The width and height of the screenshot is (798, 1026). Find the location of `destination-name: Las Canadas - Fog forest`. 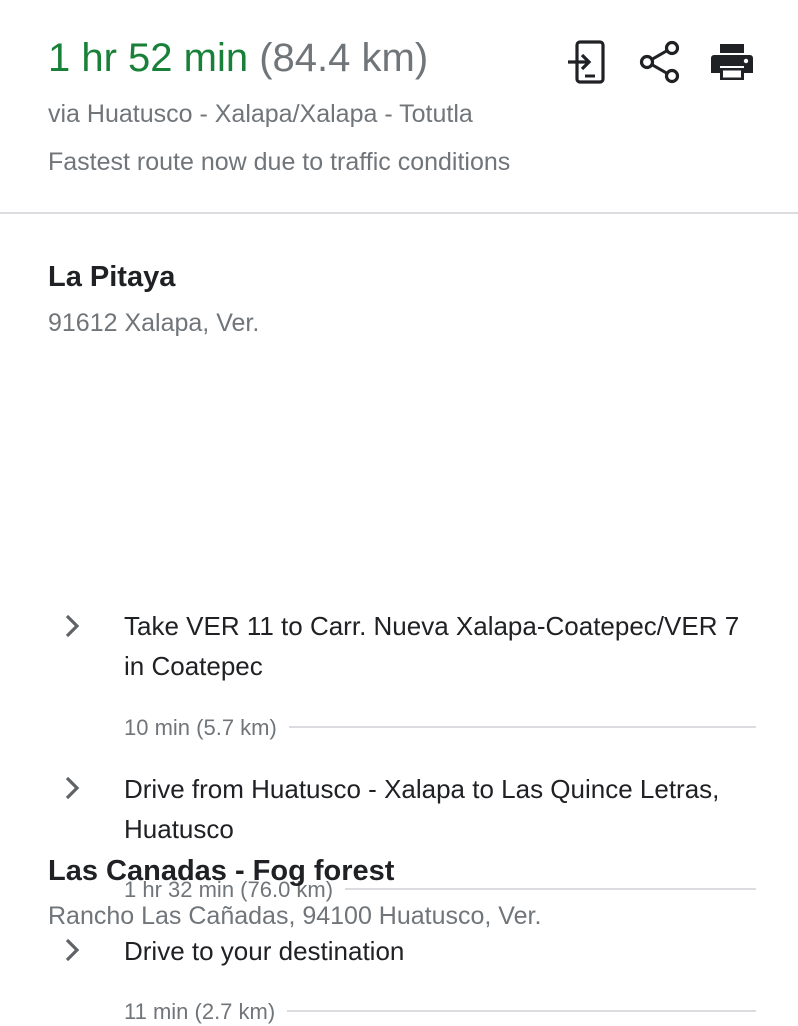

destination-name: Las Canadas - Fog forest is located at coordinates (221, 871).